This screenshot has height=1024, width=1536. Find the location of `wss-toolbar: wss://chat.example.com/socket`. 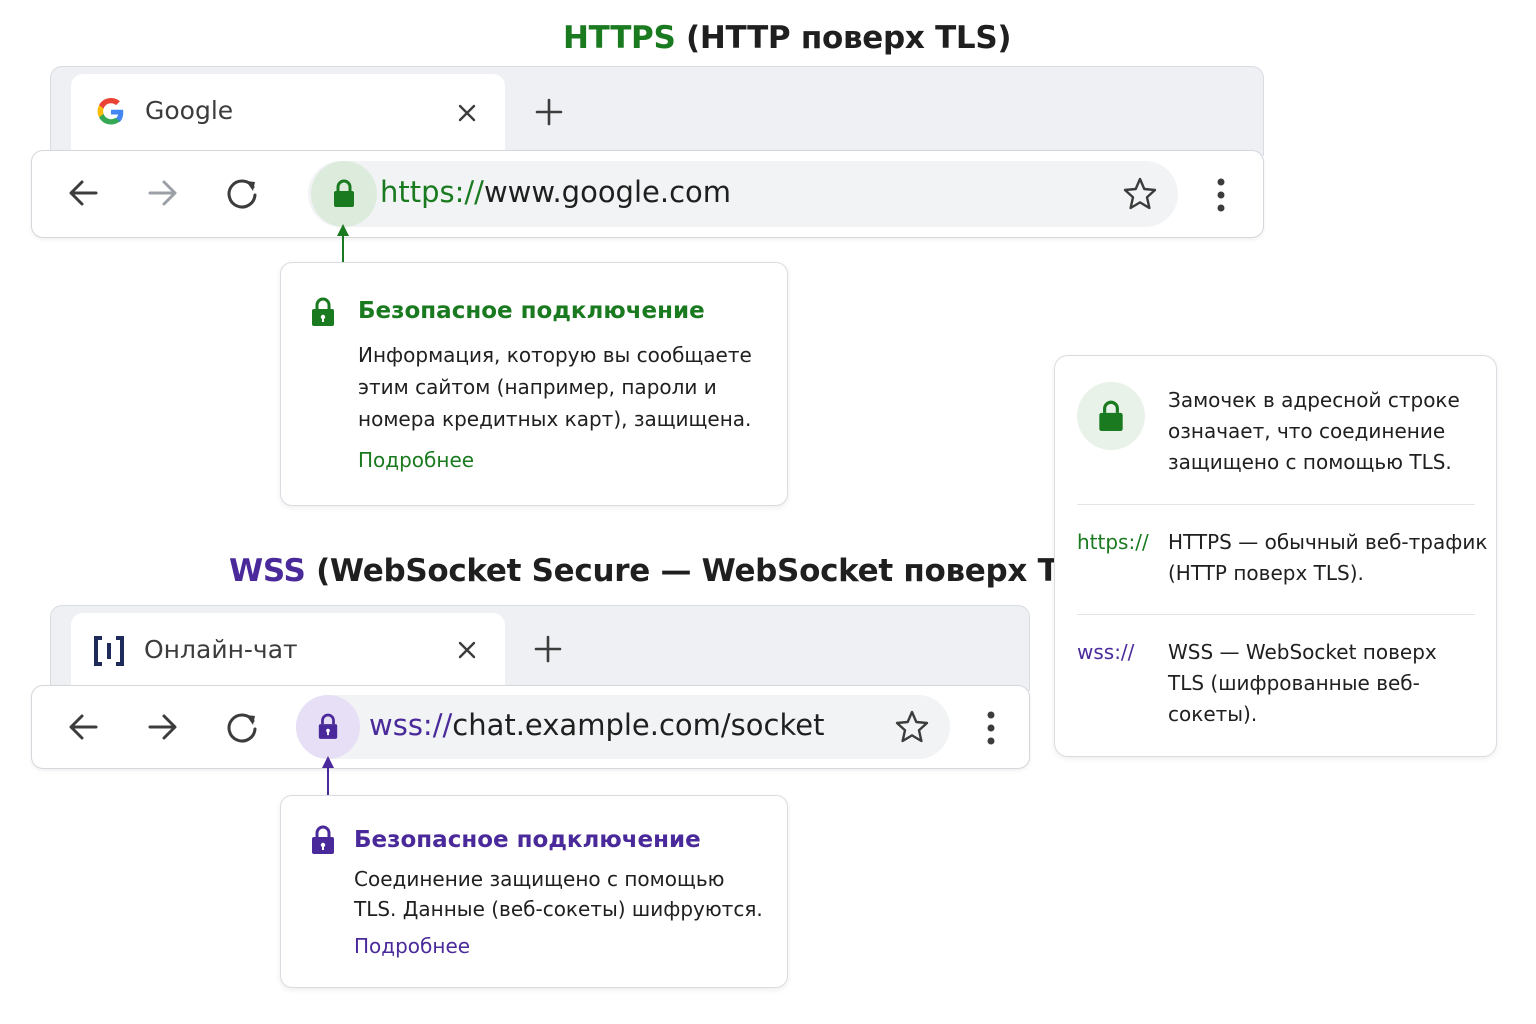

wss-toolbar: wss://chat.example.com/socket is located at coordinates (530, 727).